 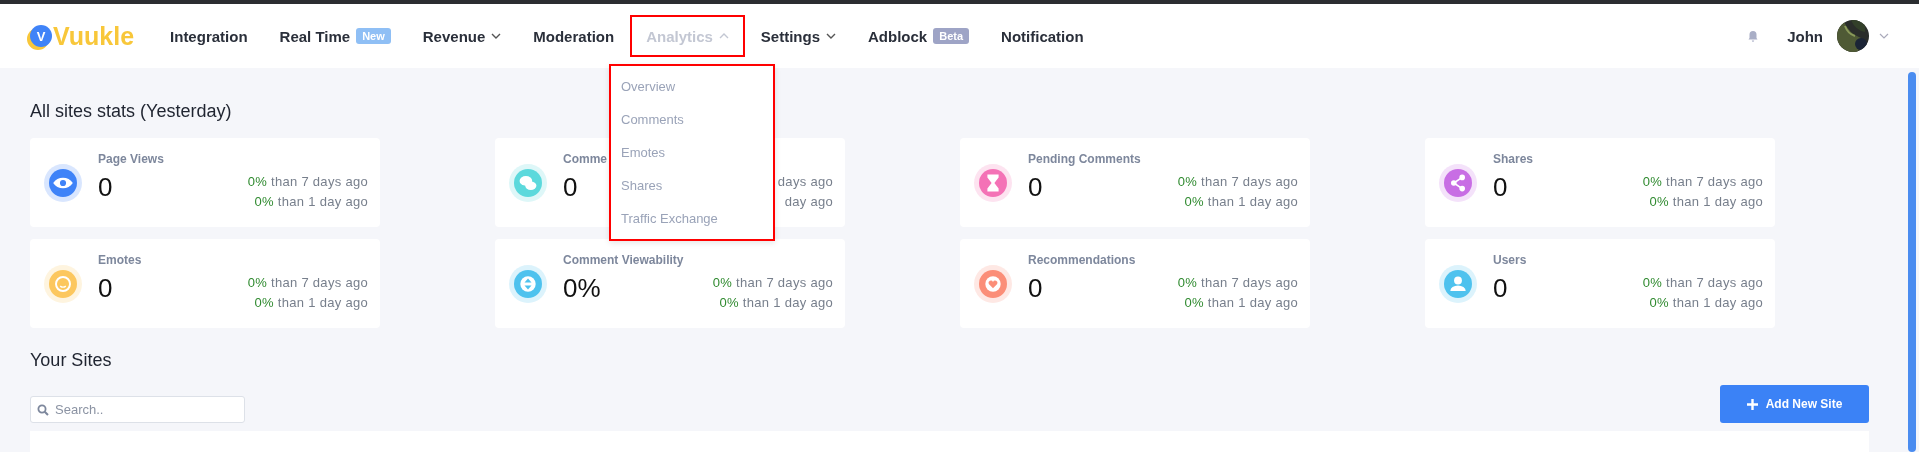 I want to click on scrollbar, so click(x=1912, y=262).